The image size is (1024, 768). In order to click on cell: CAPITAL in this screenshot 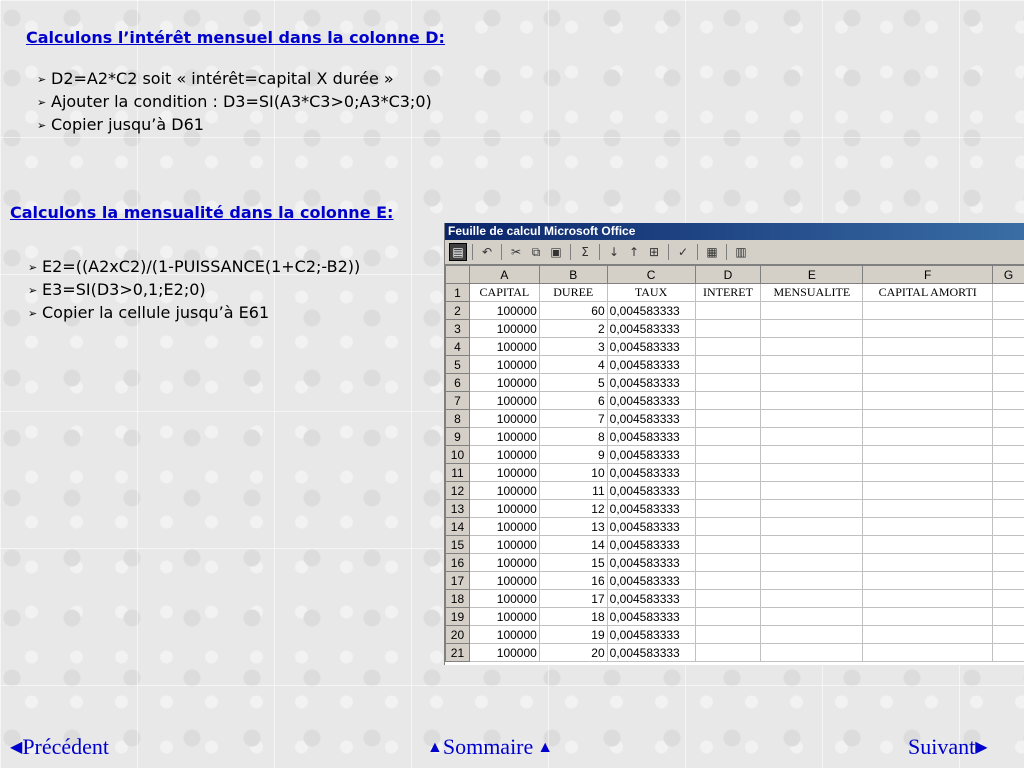, I will do `click(504, 292)`.